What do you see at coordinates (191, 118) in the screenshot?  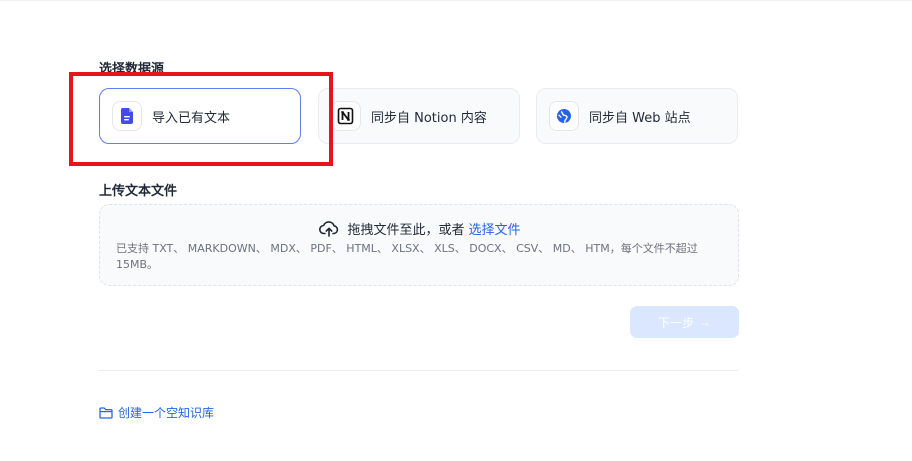 I see `datasource-option-label: 导入已有文本` at bounding box center [191, 118].